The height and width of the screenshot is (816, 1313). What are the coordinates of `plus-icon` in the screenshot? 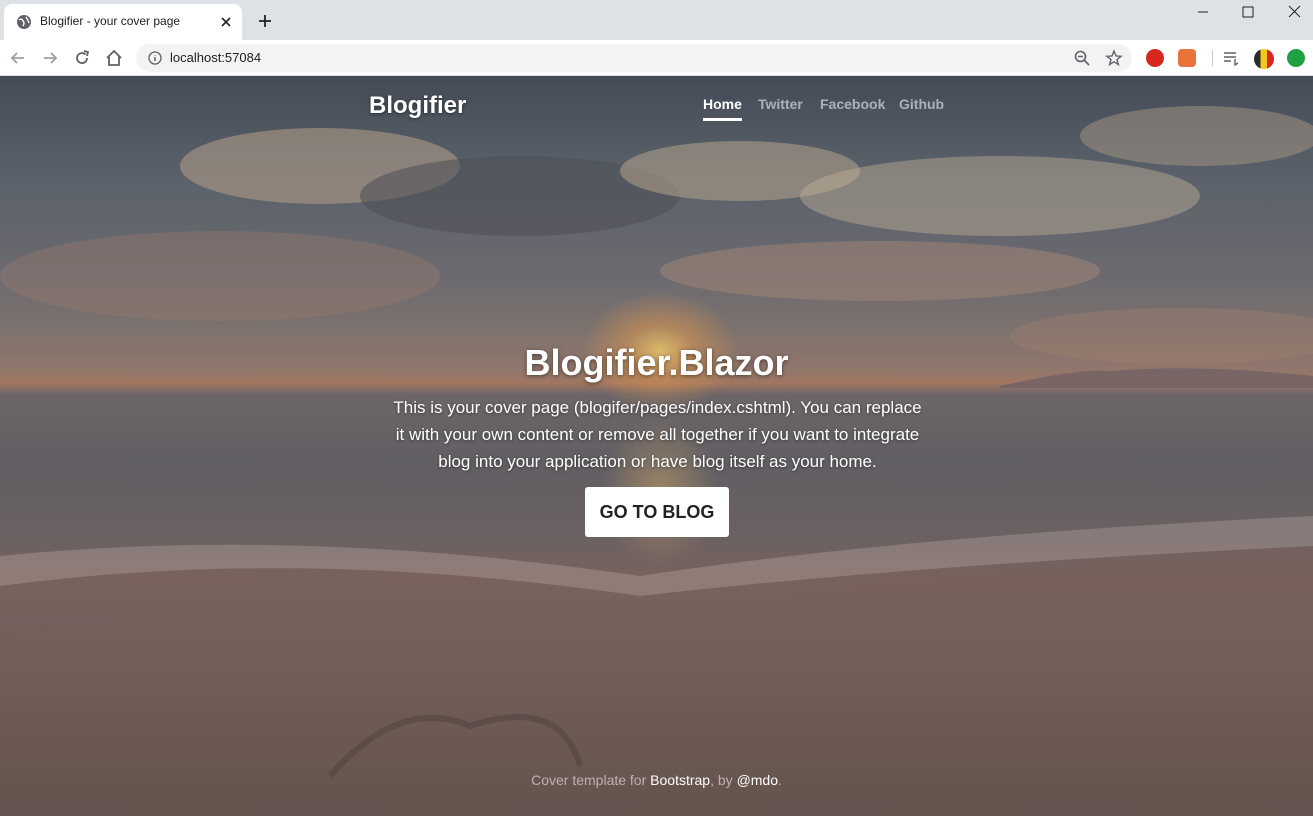 It's located at (265, 21).